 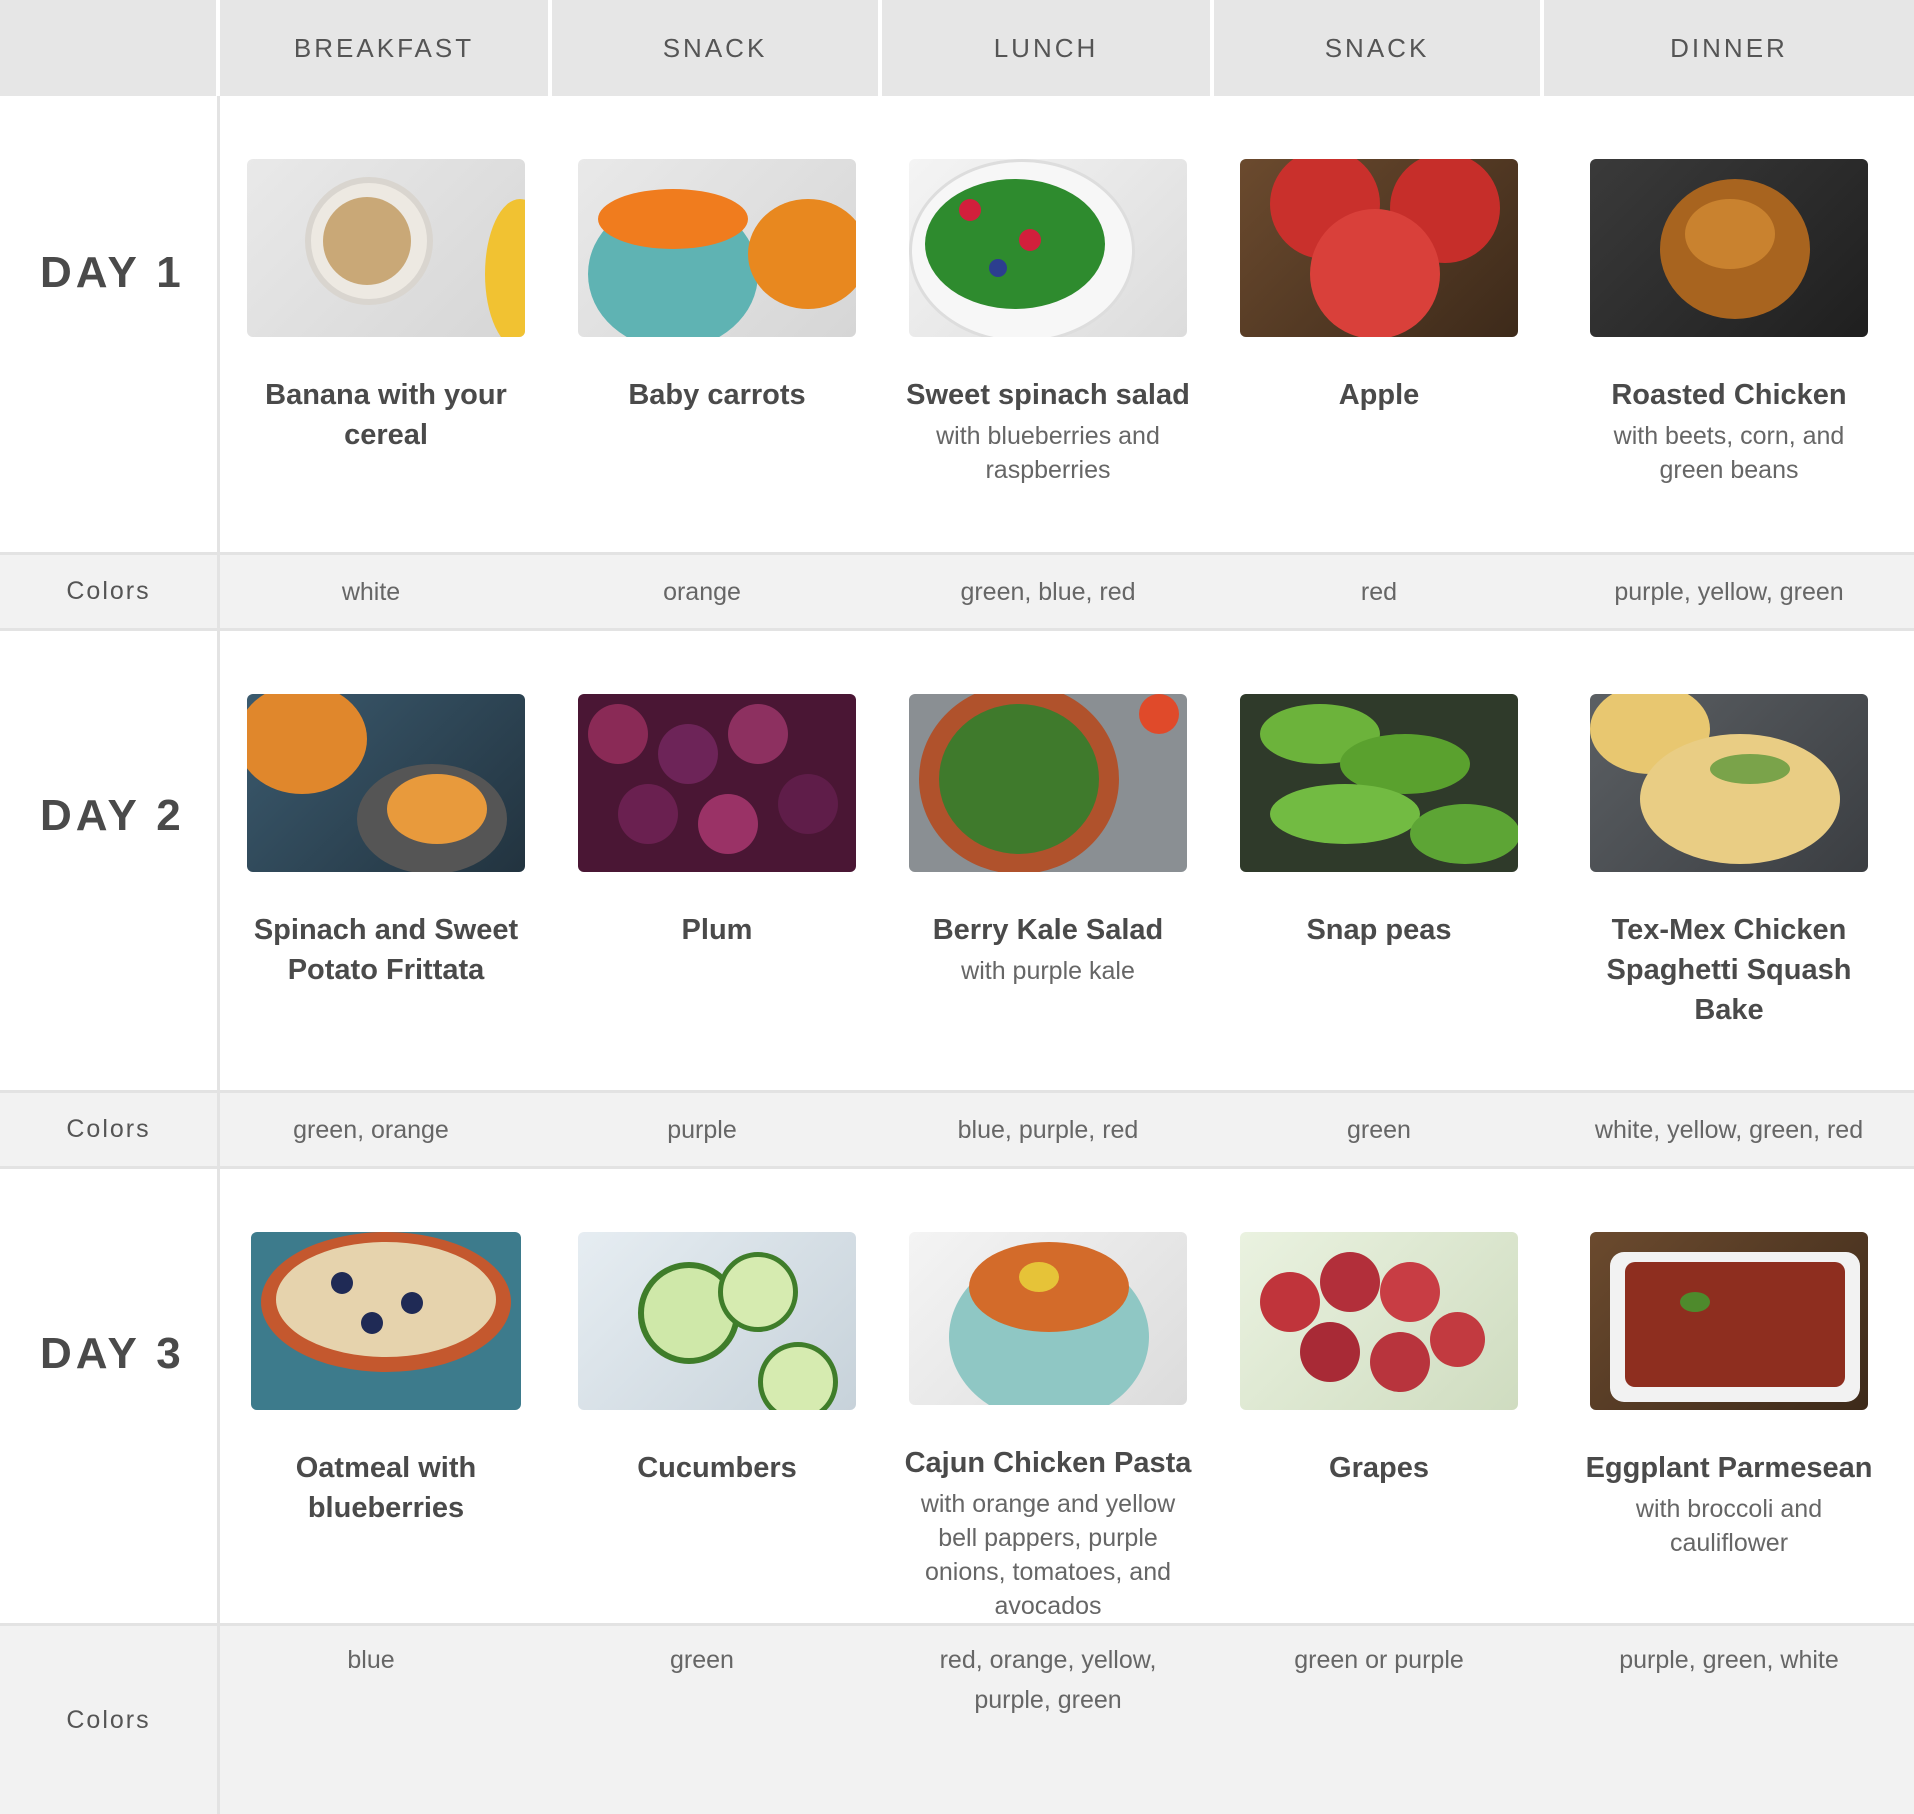 What do you see at coordinates (717, 1129) in the screenshot?
I see `colors-value: purple` at bounding box center [717, 1129].